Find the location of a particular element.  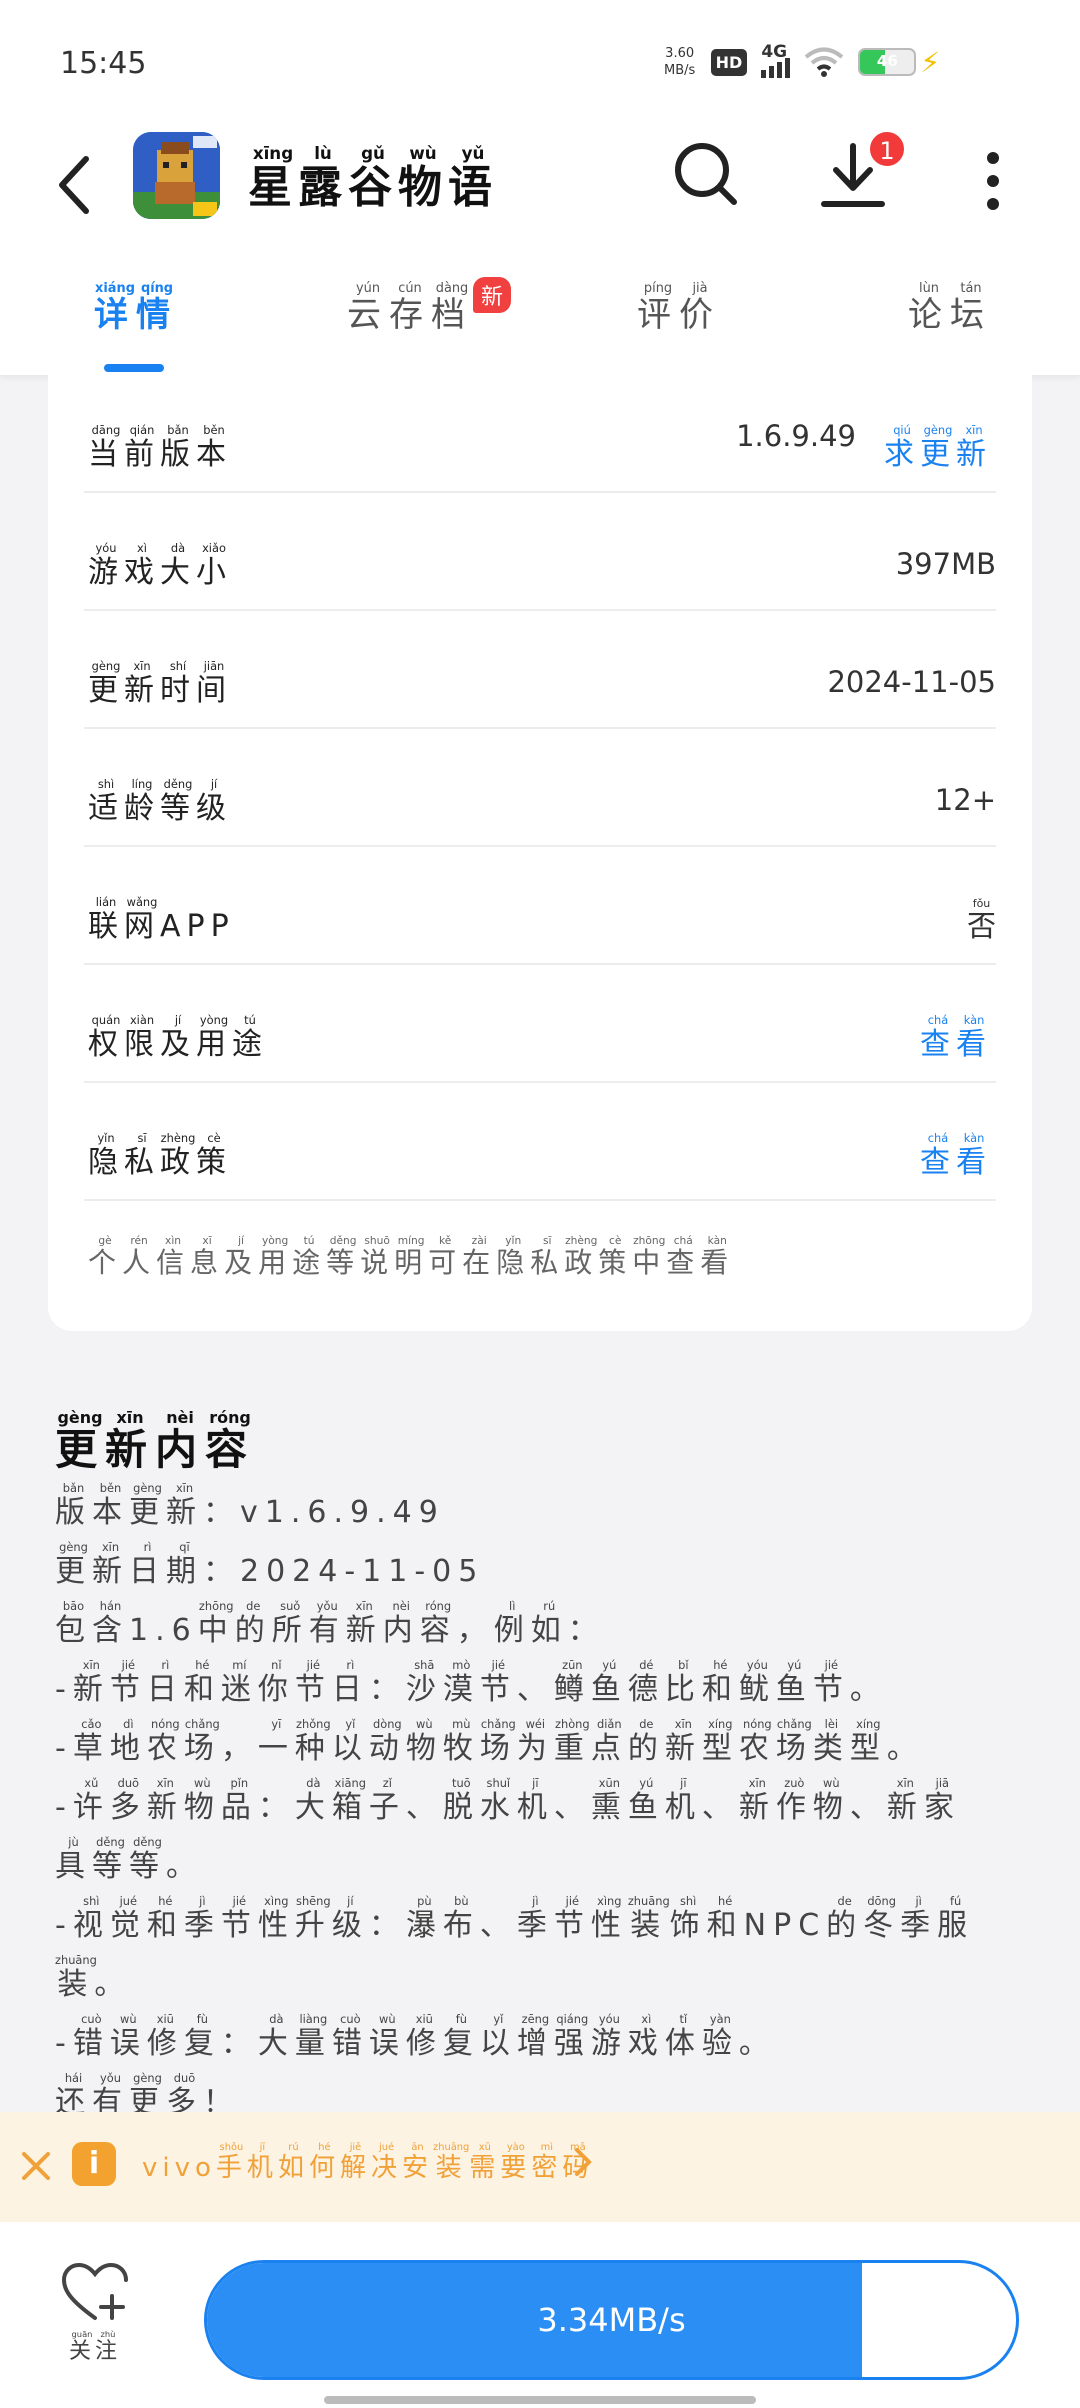

new-badge: 新 is located at coordinates (492, 295).